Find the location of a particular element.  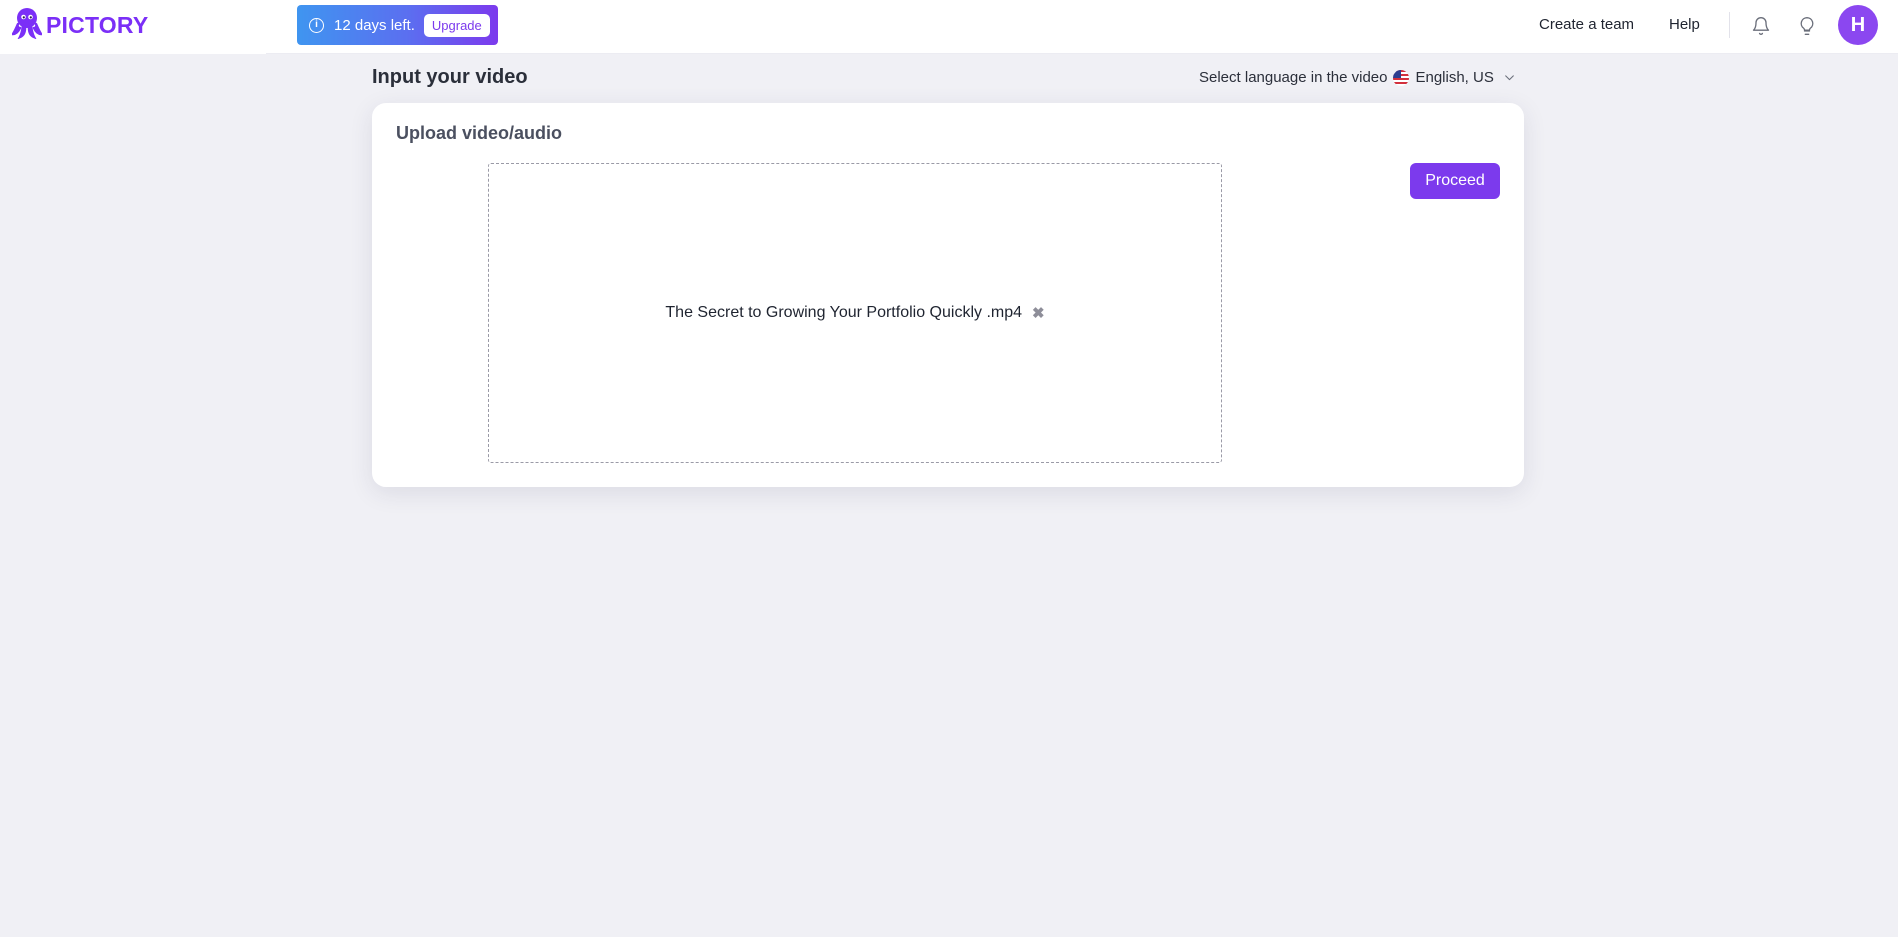

bell-icon is located at coordinates (1761, 26).